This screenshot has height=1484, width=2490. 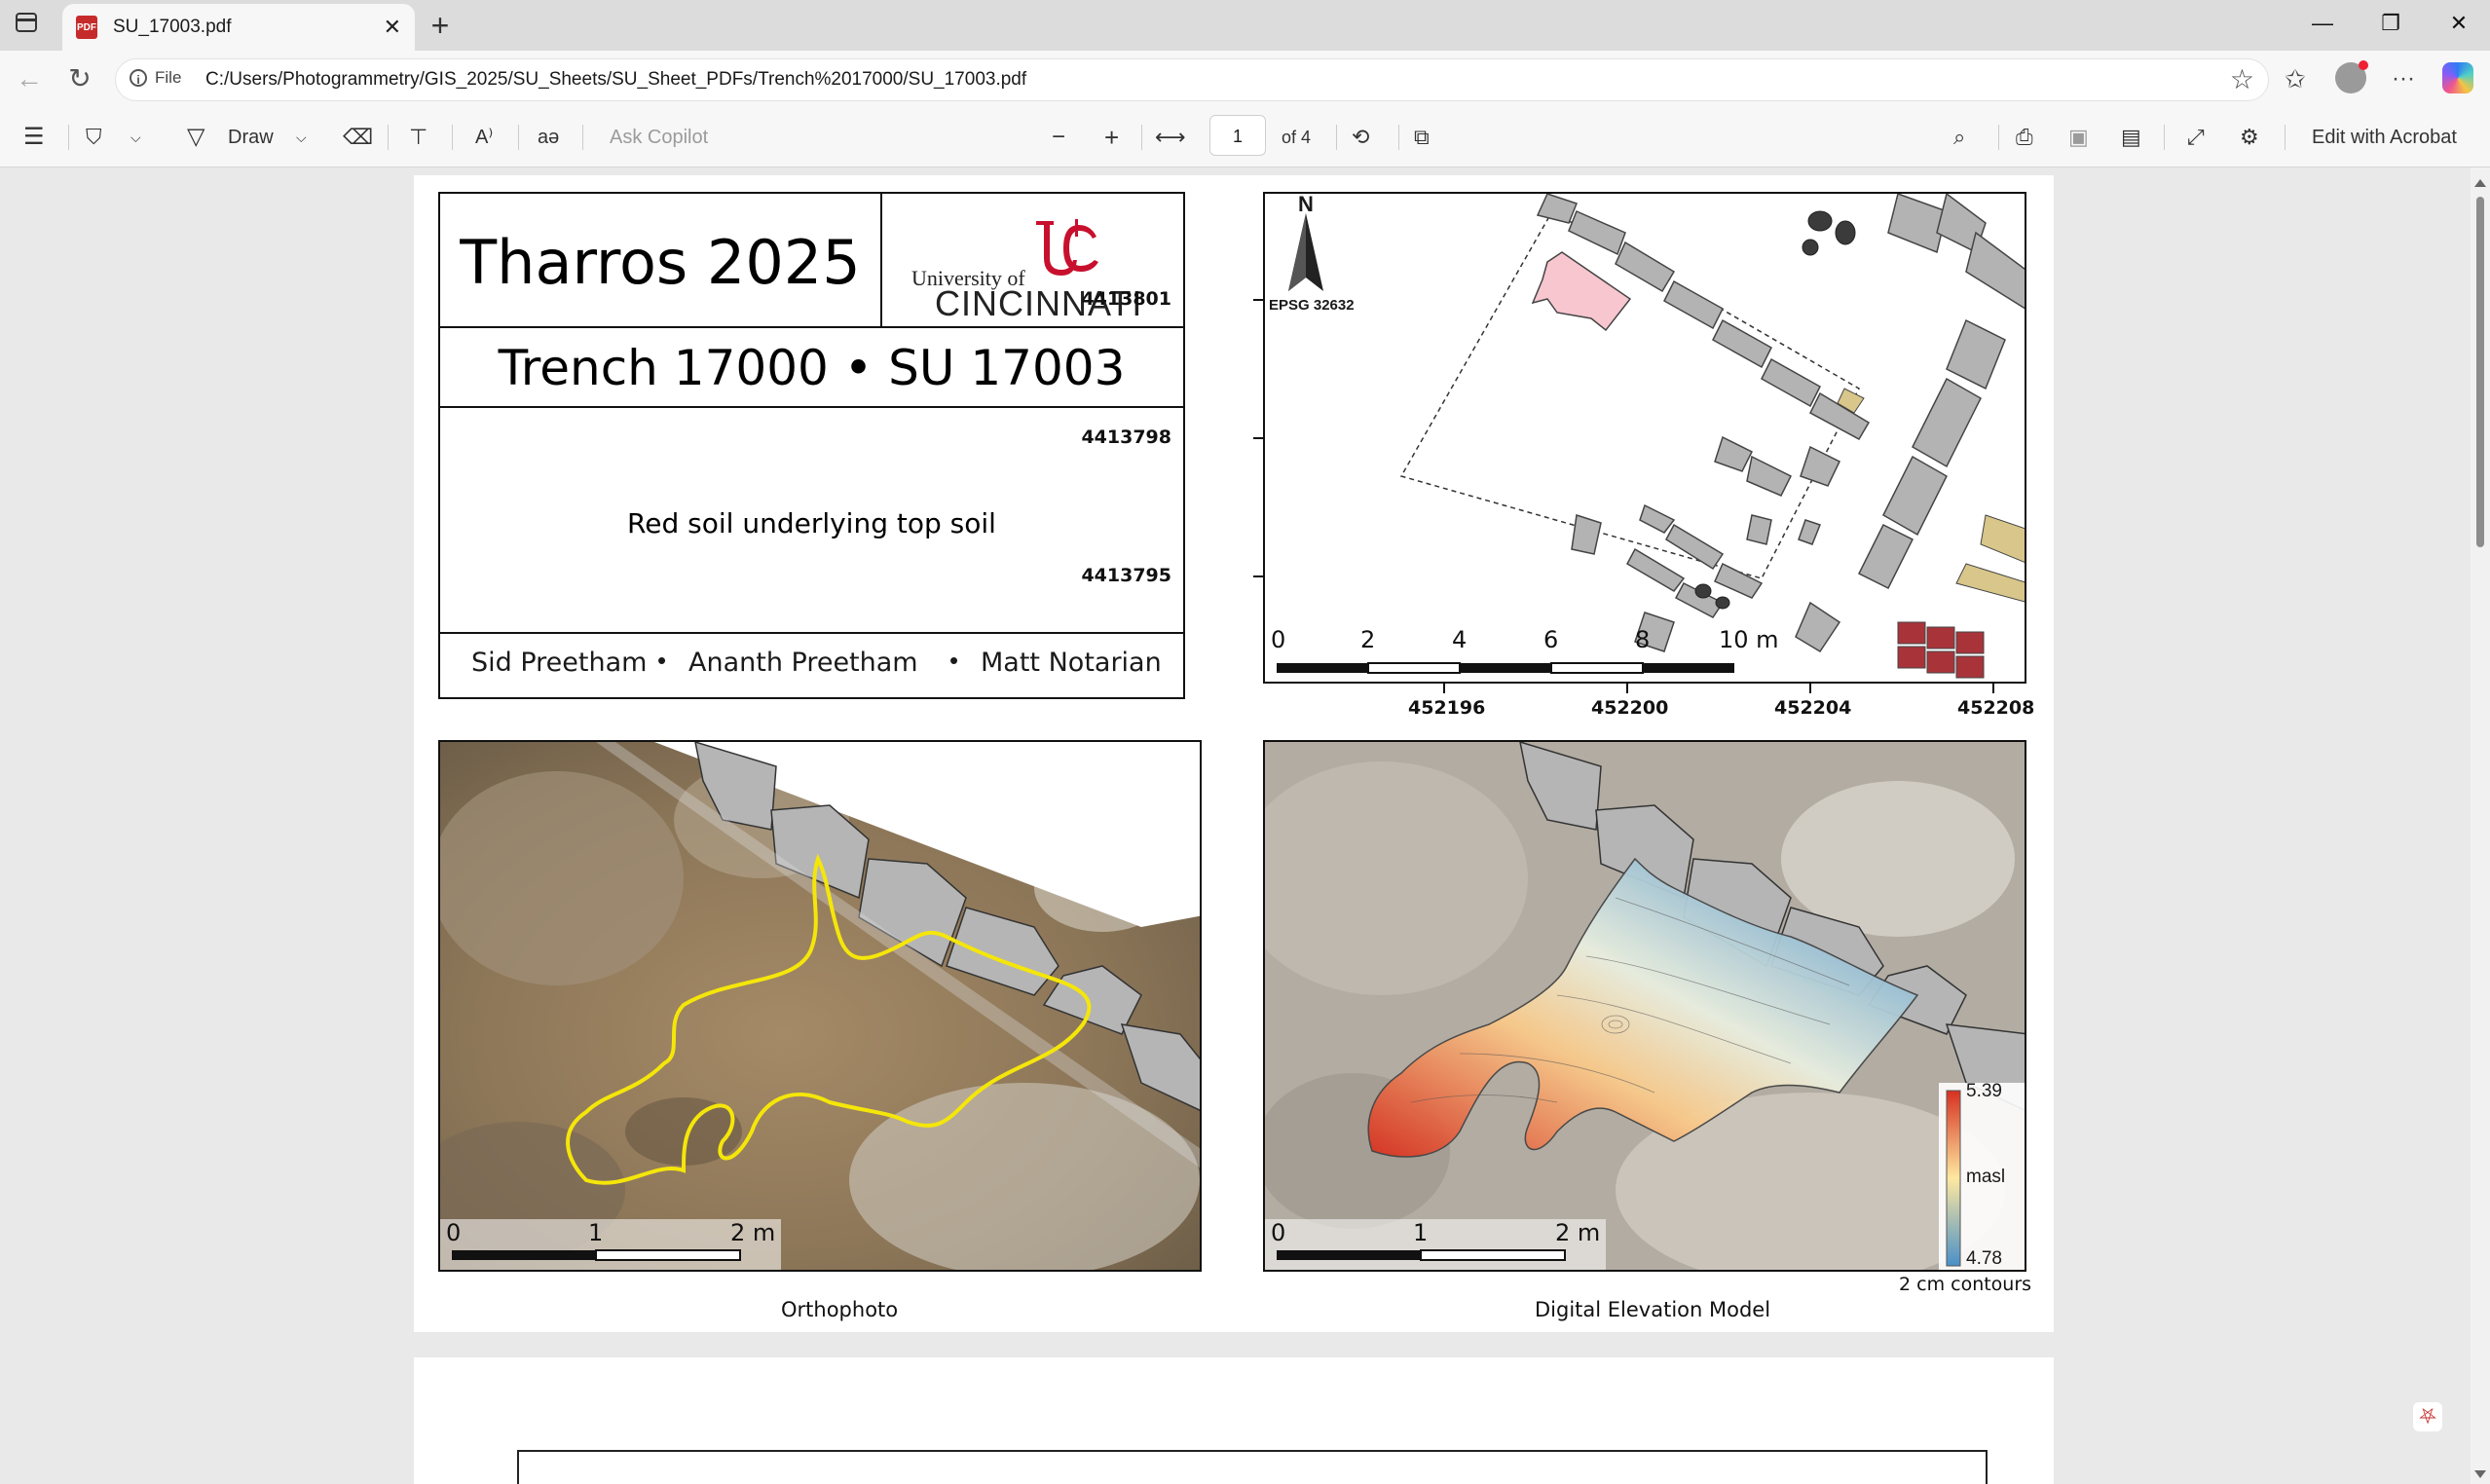 I want to click on scale-label: 2, so click(x=1368, y=639).